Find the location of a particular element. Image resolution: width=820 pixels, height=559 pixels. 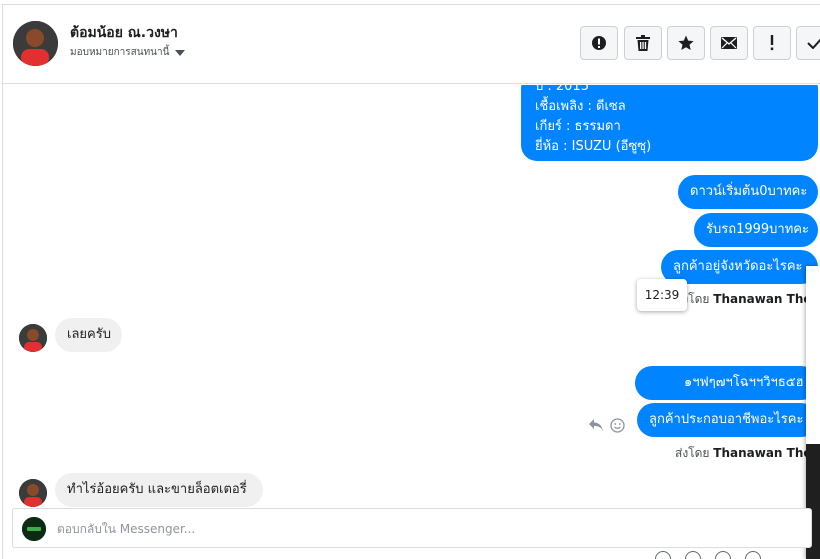

reply-input is located at coordinates (357, 529).